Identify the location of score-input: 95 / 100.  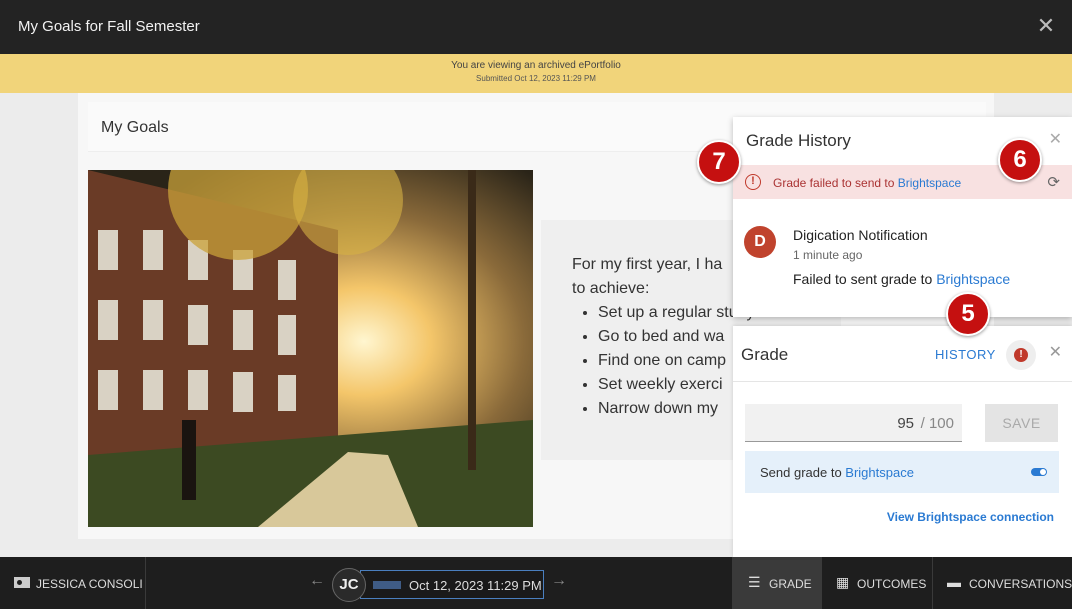
(853, 423).